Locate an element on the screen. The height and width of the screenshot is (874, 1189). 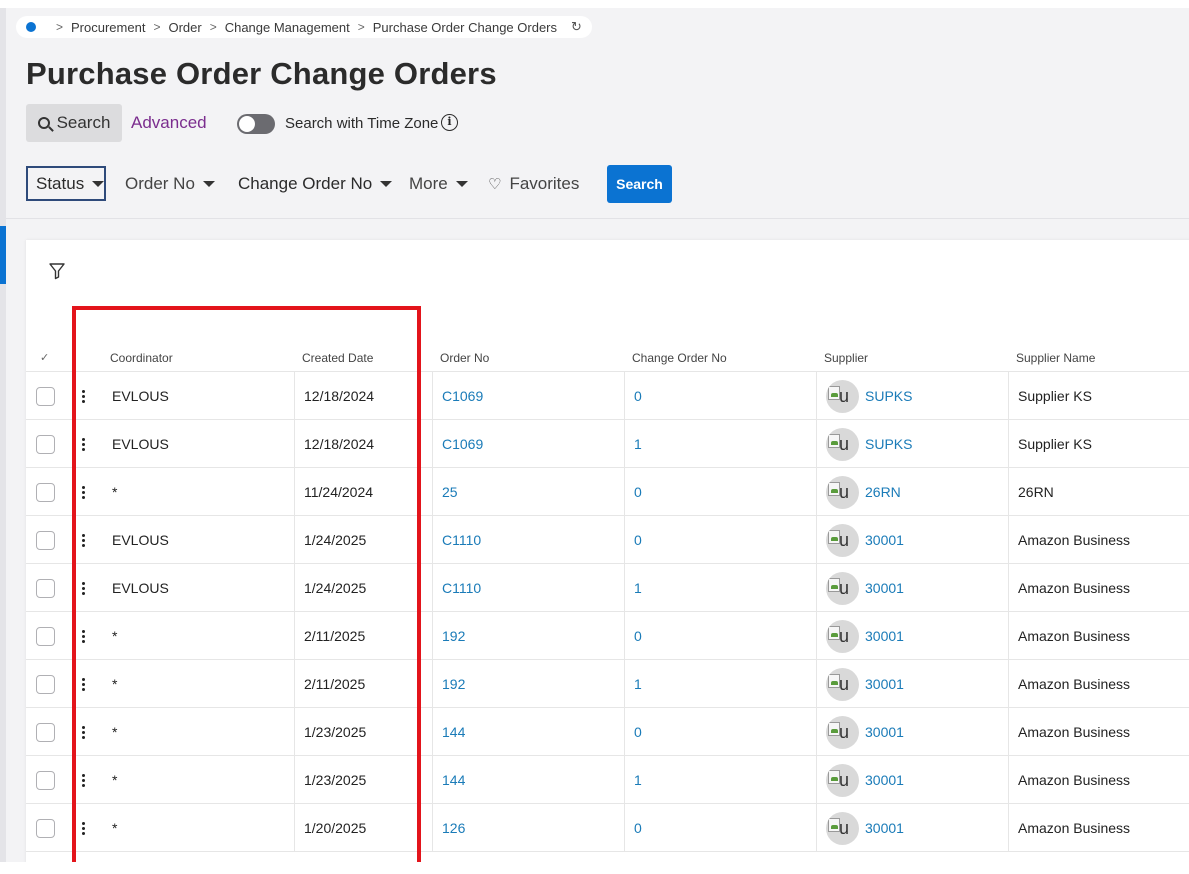
select-all-checkmark-icon: ✓ is located at coordinates (44, 357).